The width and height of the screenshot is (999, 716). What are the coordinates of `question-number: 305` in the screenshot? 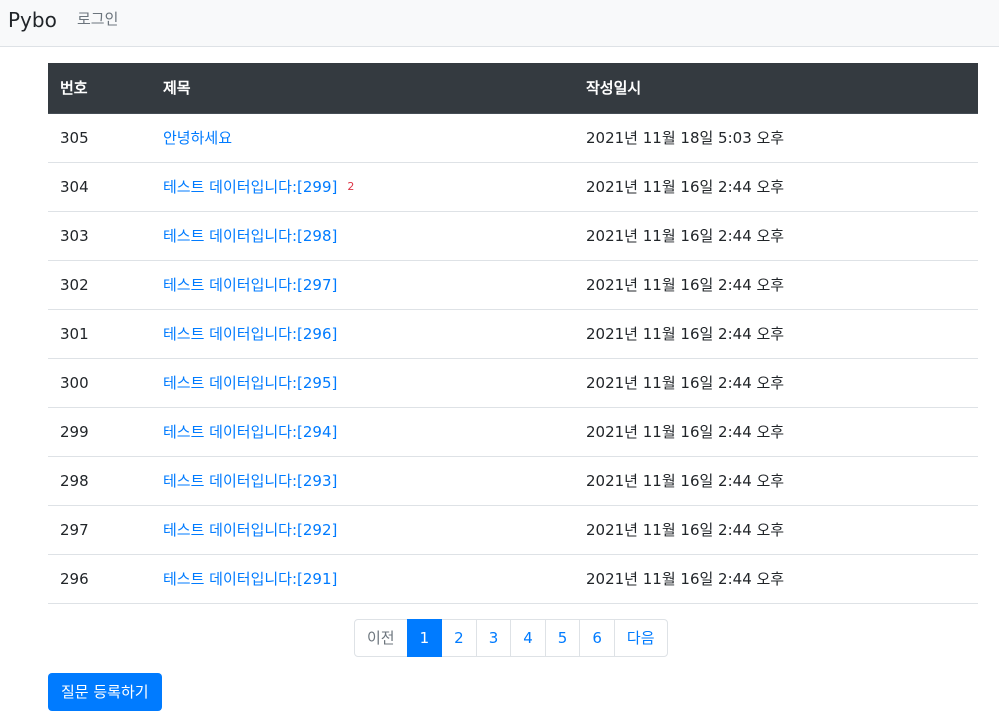 It's located at (99, 138).